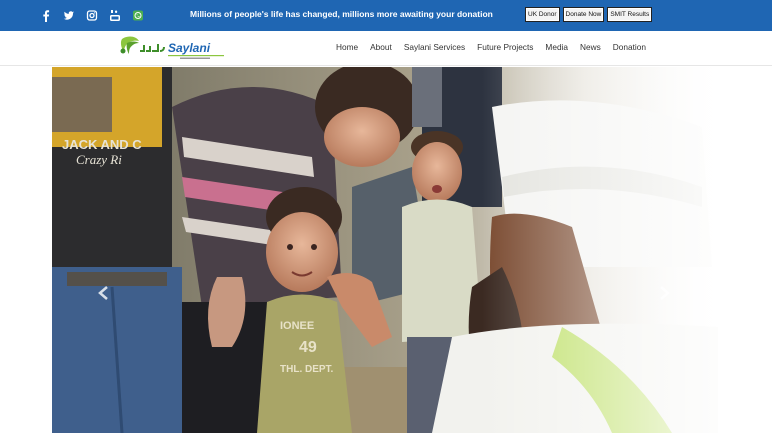 This screenshot has width=772, height=434. What do you see at coordinates (138, 15) in the screenshot?
I see `whatsapp-icon` at bounding box center [138, 15].